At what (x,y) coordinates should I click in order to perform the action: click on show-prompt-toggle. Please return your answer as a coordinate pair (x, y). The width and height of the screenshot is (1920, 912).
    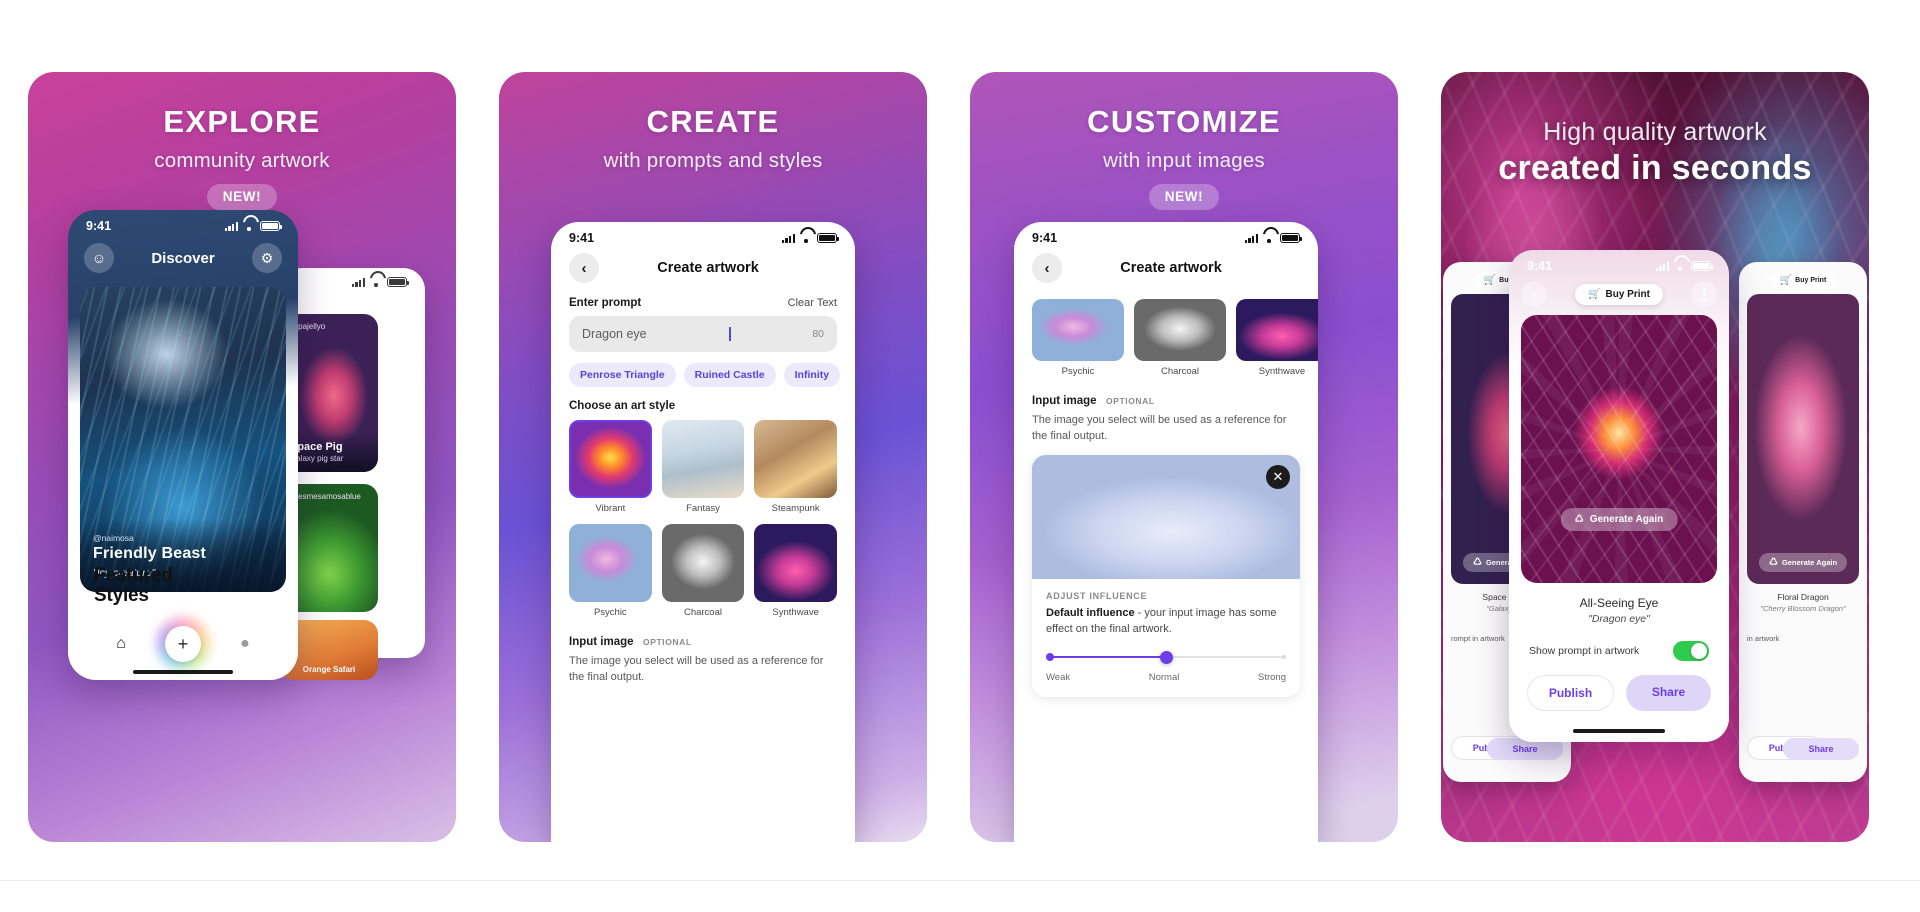
    Looking at the image, I should click on (1691, 651).